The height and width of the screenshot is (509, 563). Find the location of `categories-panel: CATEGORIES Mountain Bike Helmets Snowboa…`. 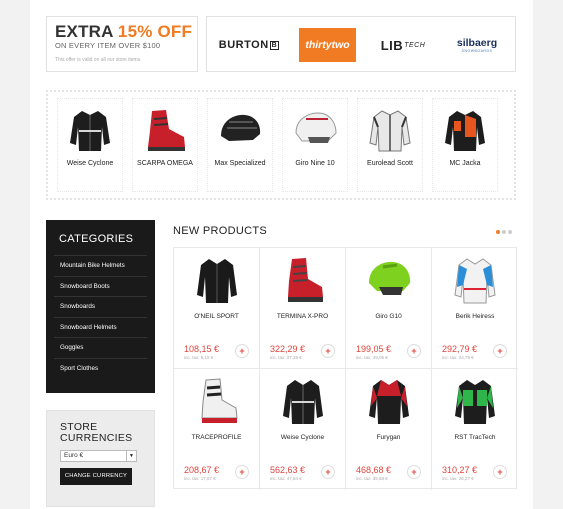

categories-panel: CATEGORIES Mountain Bike Helmets Snowboa… is located at coordinates (100, 306).